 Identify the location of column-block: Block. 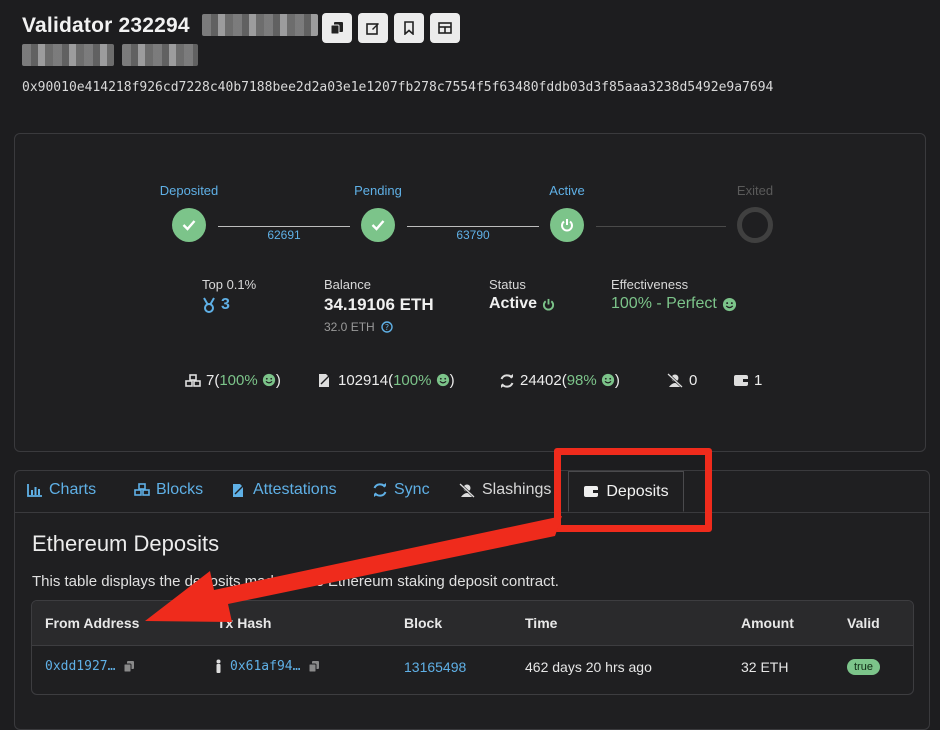
(423, 623).